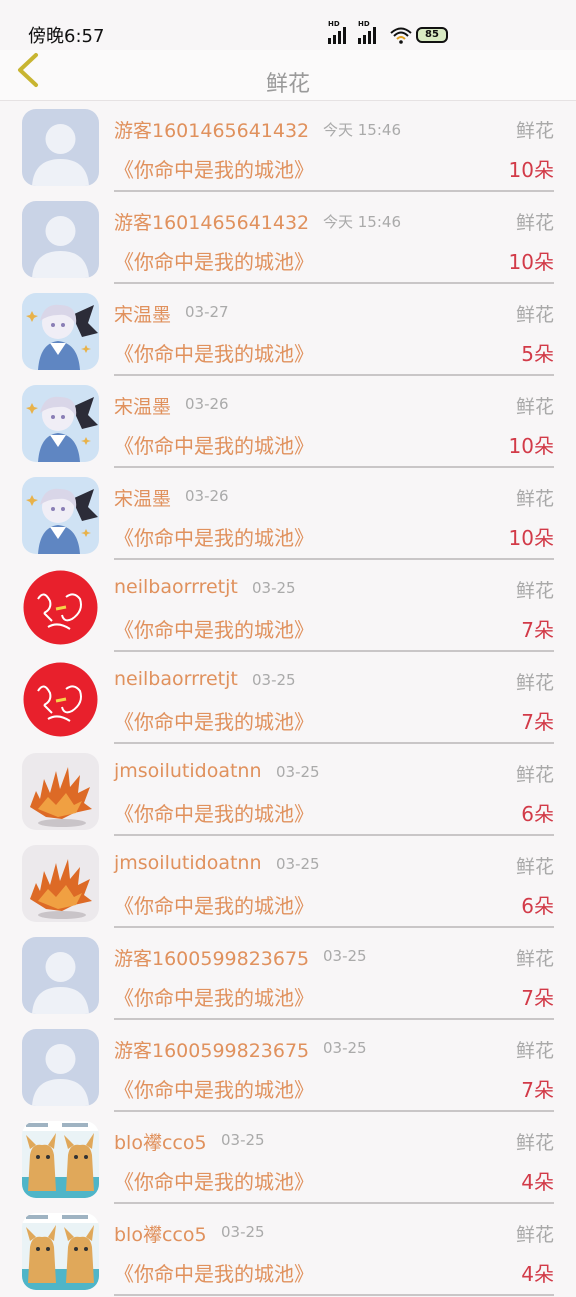  I want to click on list-item: blo襻cco5 03-25 鲜花《你命中是我的城池》 4朵, so click(288, 1251).